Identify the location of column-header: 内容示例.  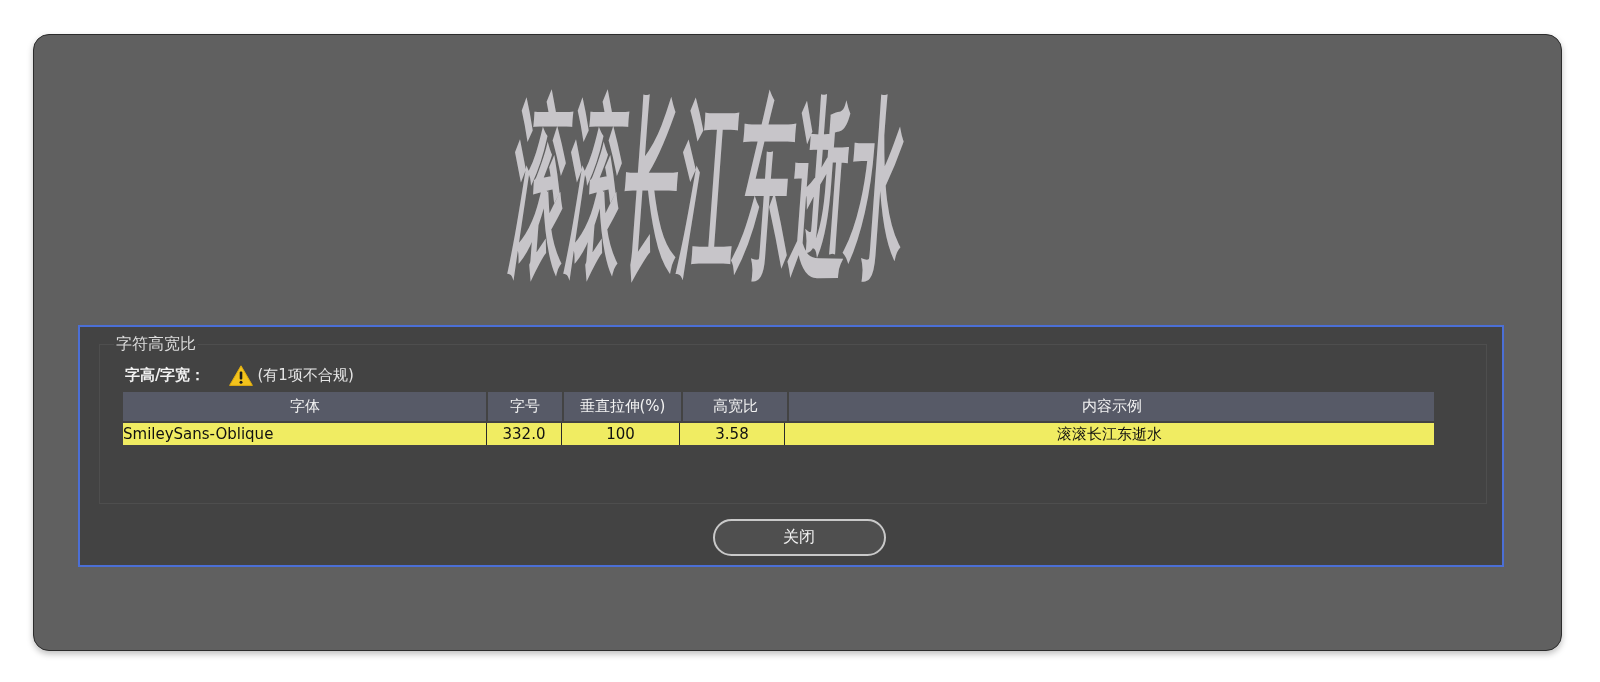
(1111, 406).